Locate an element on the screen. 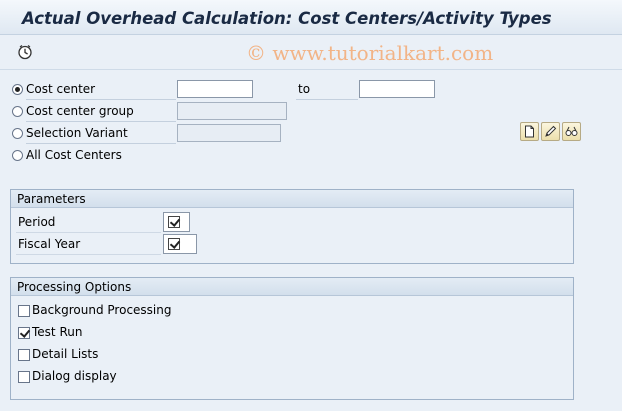 The width and height of the screenshot is (622, 411). dialog-display-checkbox is located at coordinates (24, 377).